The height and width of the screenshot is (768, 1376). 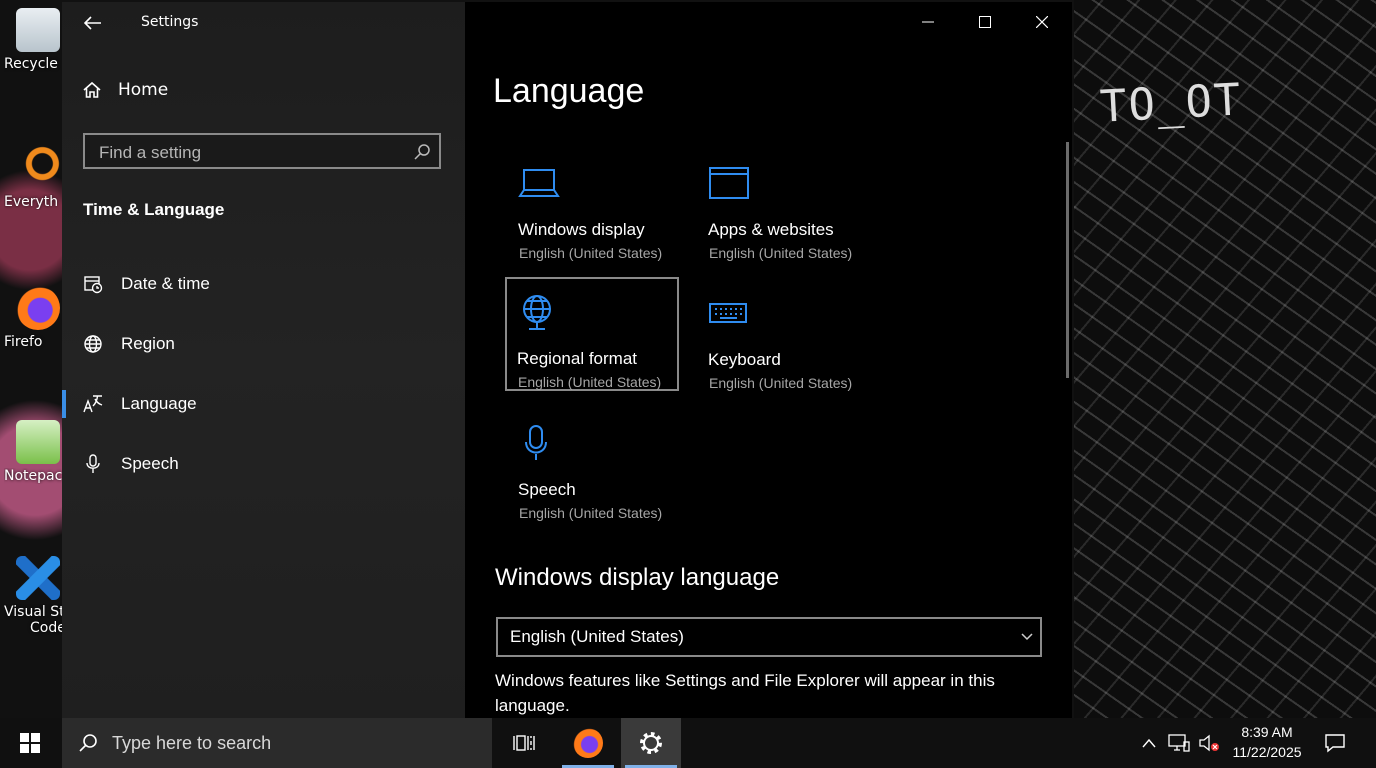 I want to click on volume-button, so click(x=1209, y=743).